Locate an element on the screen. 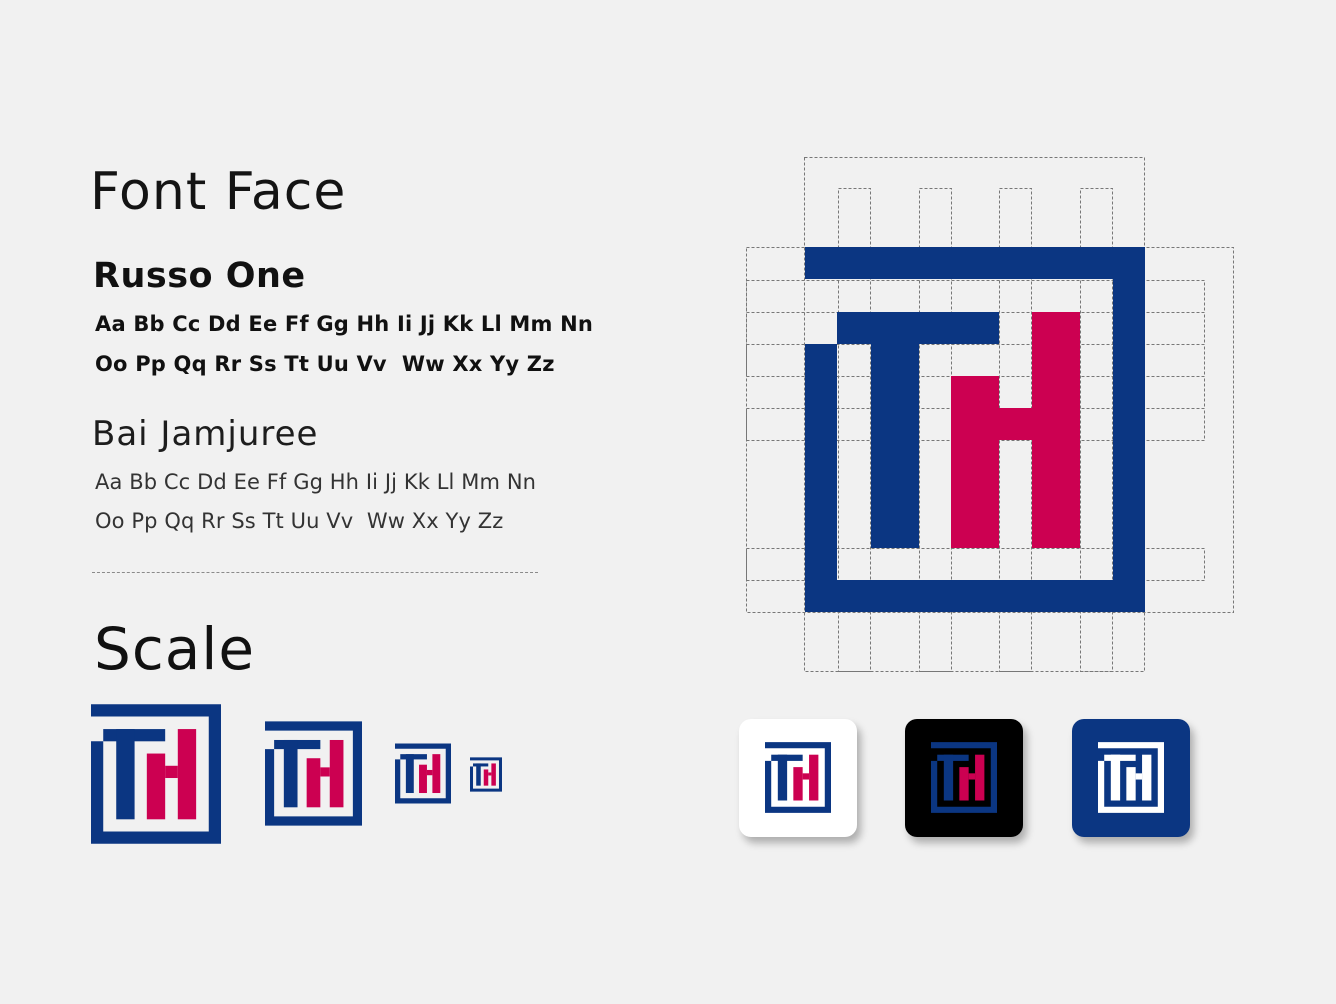 This screenshot has width=1336, height=1004. logo-scale-large is located at coordinates (156, 774).